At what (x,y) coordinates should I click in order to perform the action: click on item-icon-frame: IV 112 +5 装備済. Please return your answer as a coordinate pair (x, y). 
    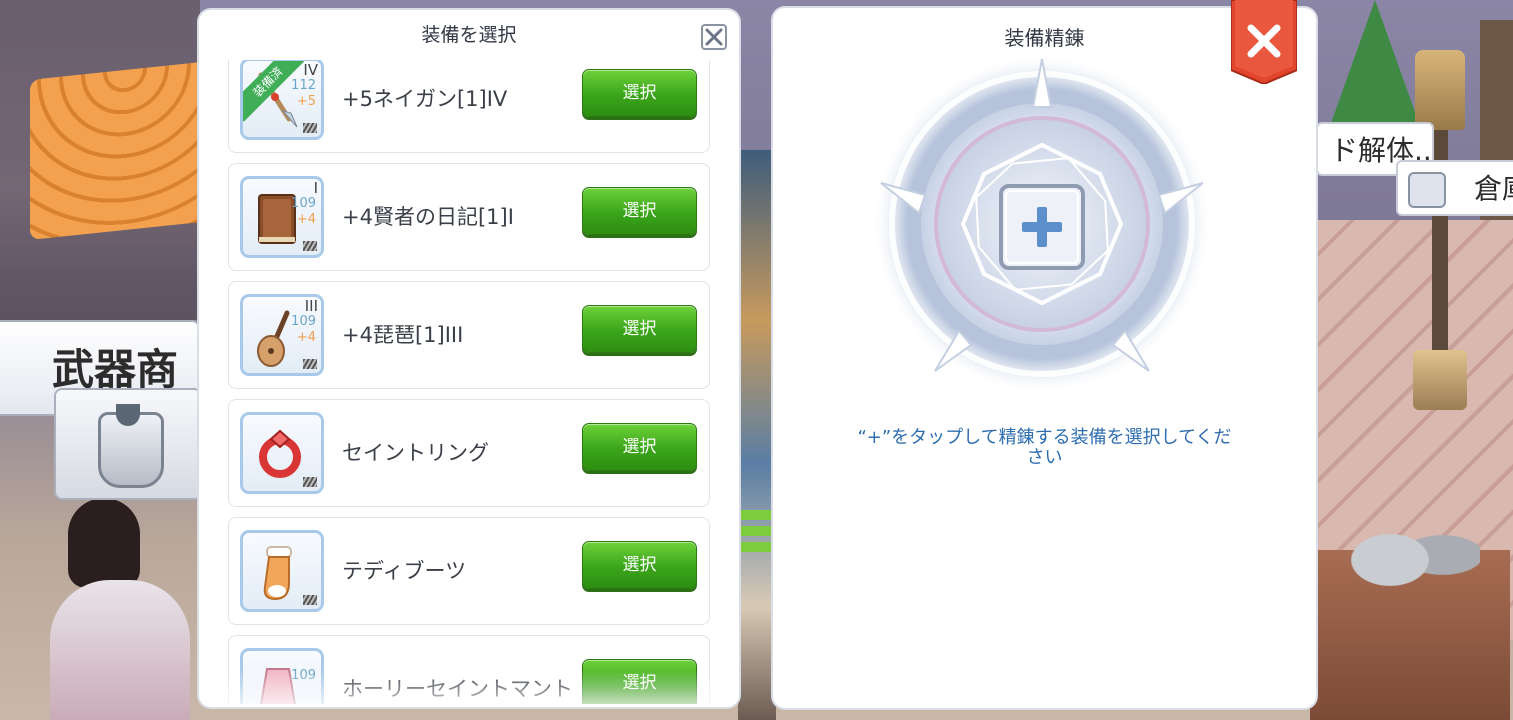
    Looking at the image, I should click on (282, 100).